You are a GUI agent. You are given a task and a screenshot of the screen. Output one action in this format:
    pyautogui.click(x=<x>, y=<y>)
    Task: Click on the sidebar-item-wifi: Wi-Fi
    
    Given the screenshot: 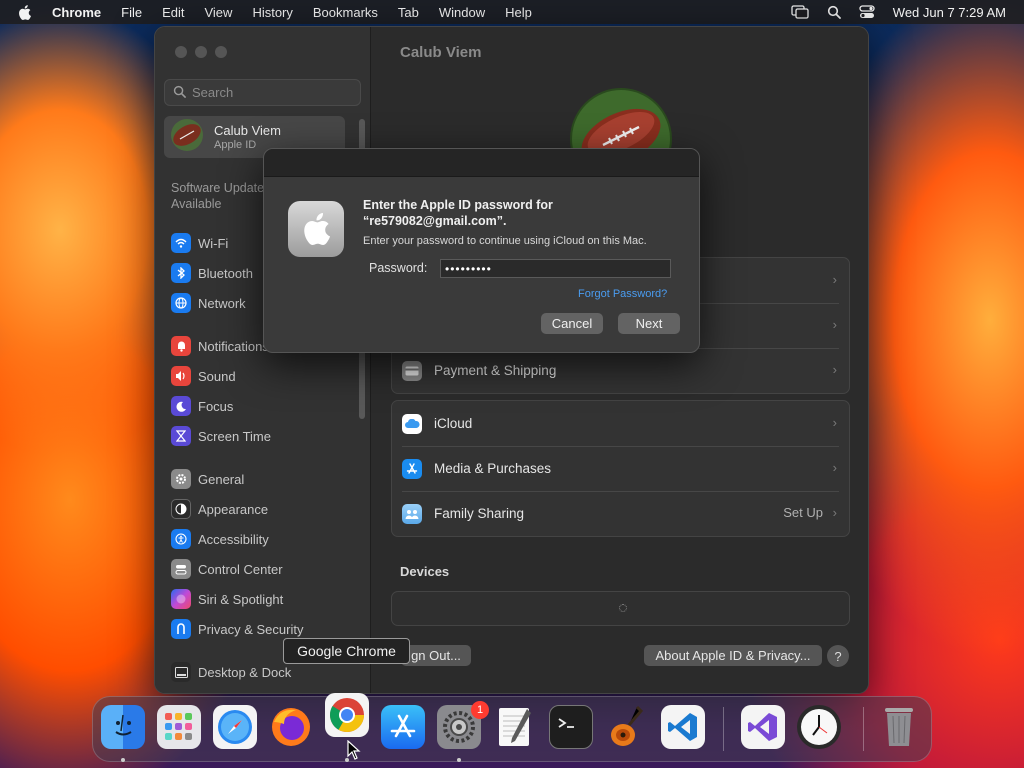 What is the action you would take?
    pyautogui.click(x=199, y=243)
    